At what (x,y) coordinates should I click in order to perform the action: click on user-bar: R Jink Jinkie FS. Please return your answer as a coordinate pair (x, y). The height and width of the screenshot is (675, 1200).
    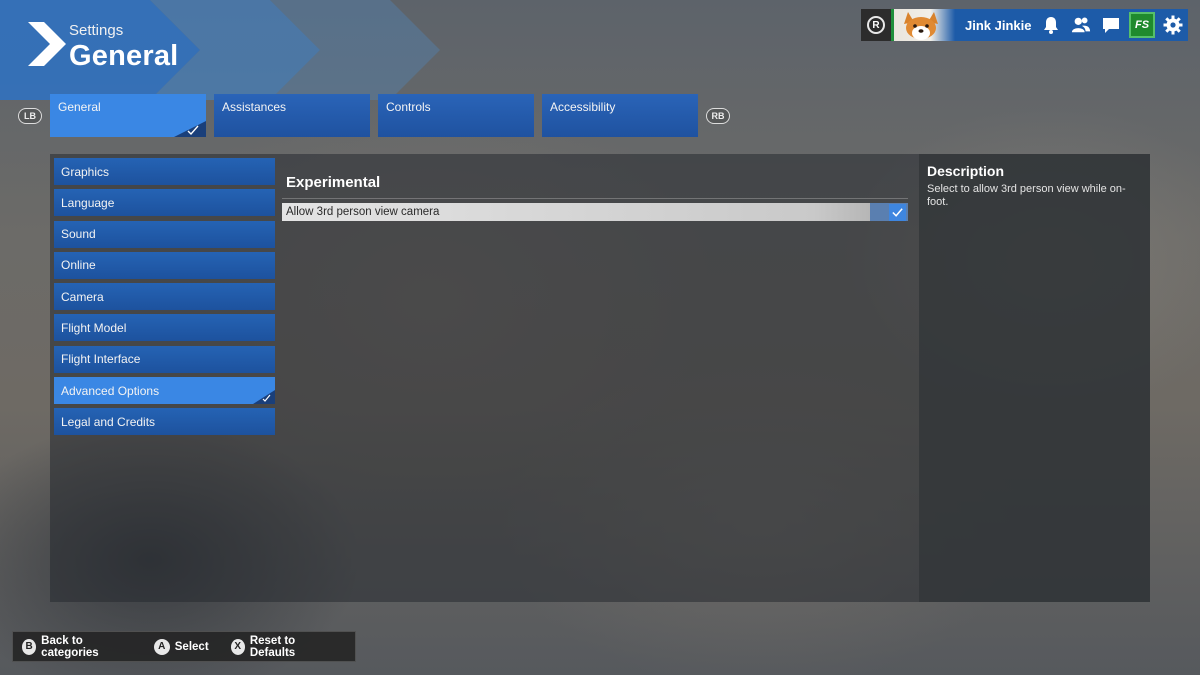
    Looking at the image, I should click on (1024, 25).